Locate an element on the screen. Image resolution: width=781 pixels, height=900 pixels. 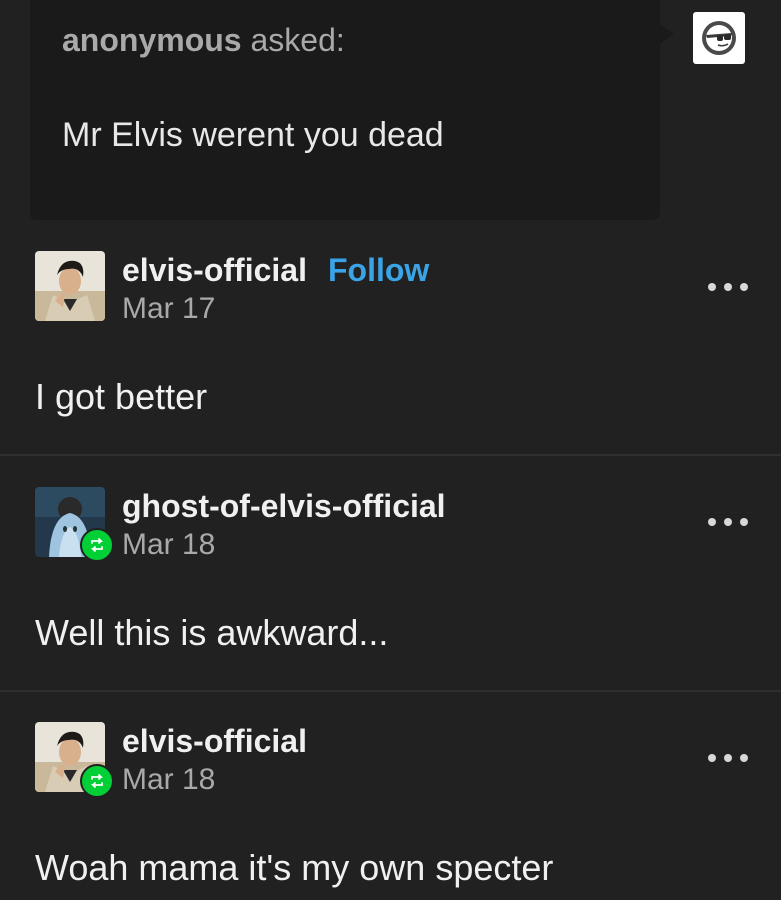
sunglasses-face-icon is located at coordinates (719, 38).